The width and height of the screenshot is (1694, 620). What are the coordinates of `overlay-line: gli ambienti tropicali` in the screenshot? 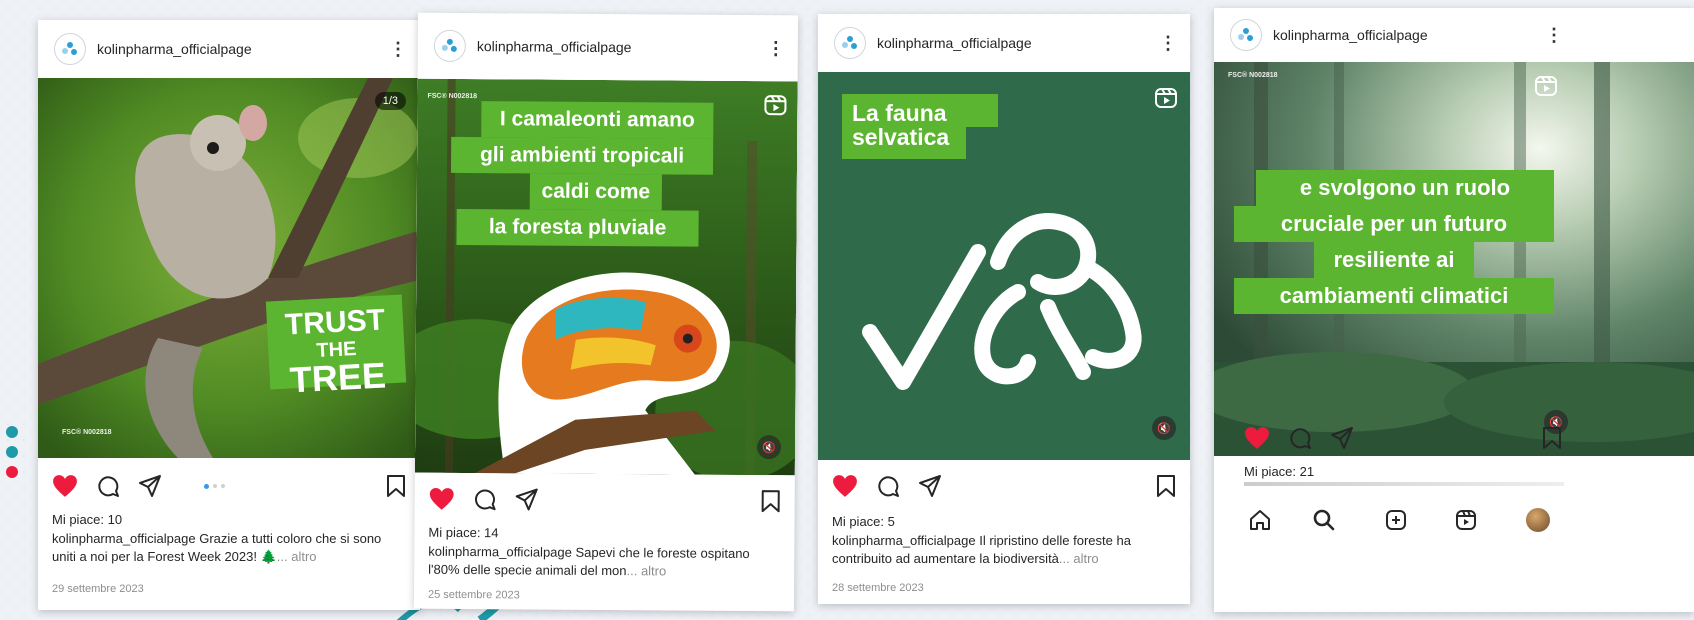 It's located at (582, 155).